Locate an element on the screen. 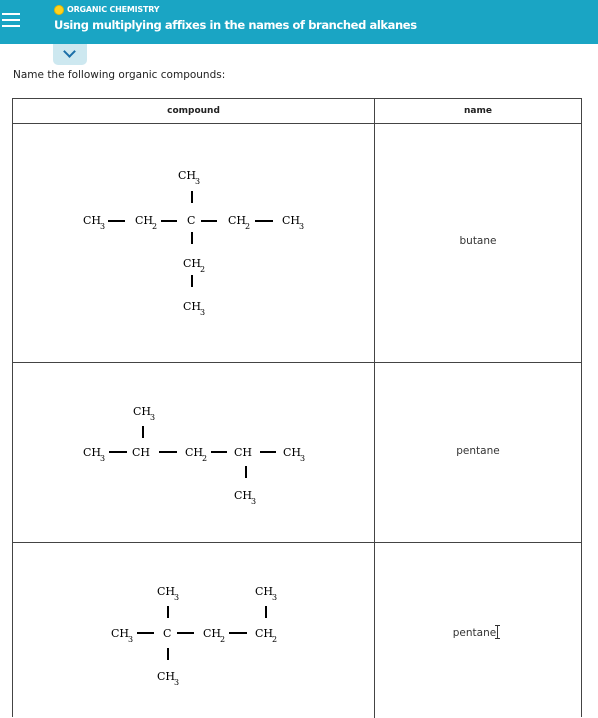 The height and width of the screenshot is (718, 598). header-name: name is located at coordinates (478, 111).